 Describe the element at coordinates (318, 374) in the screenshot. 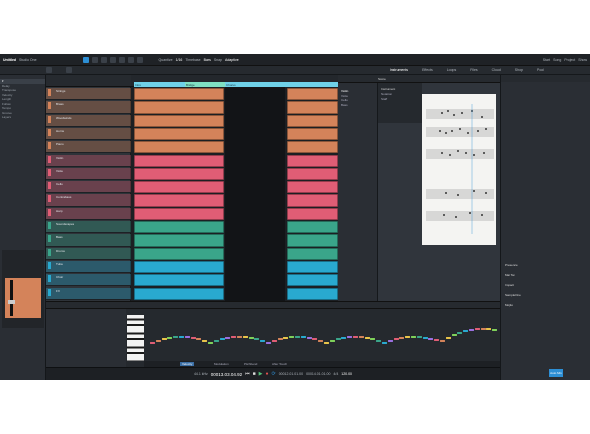

I see `loop-end-display: 00014.01.01.00` at that location.